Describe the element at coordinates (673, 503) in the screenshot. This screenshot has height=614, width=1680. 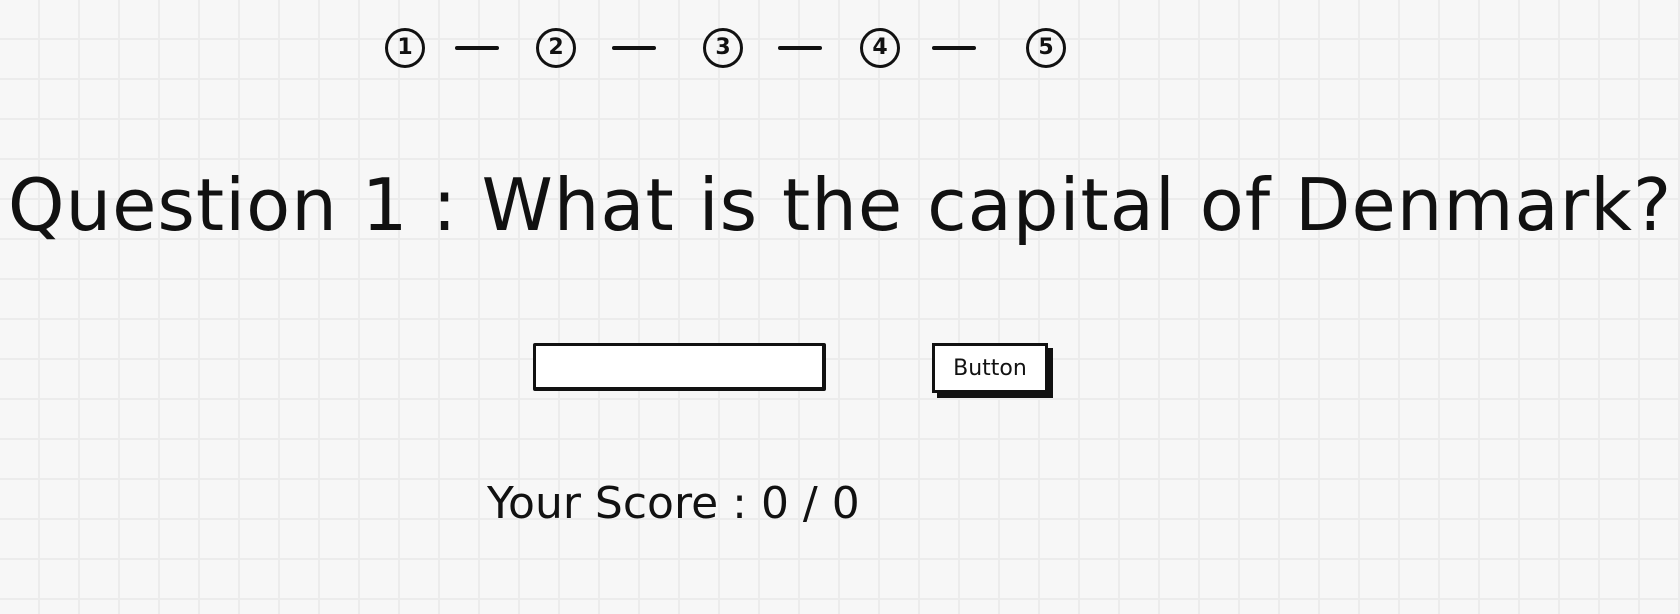
I see `score-label: Your Score : 0 / 0` at that location.